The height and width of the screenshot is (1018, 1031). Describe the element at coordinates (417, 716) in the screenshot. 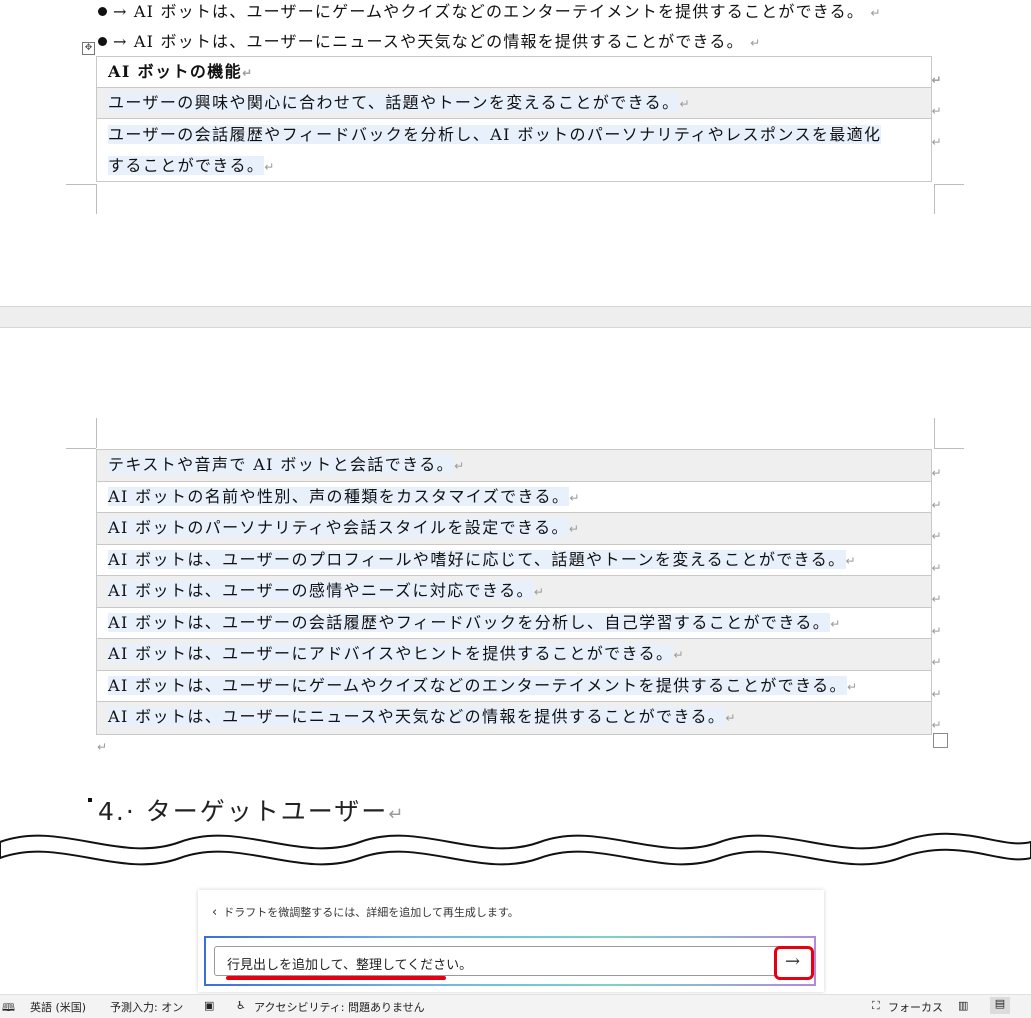

I see `table-cell-text: AI ボットは、ユーザーにニュースや天気などの情報を提供することができる。` at that location.